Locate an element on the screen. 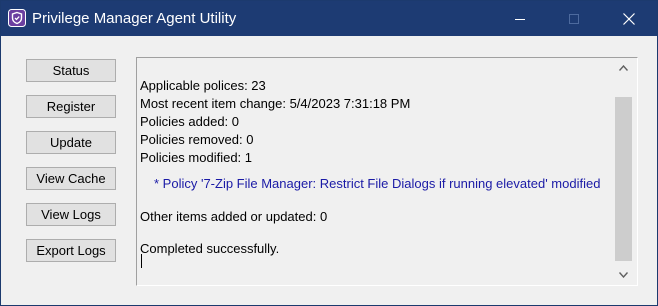 Image resolution: width=658 pixels, height=306 pixels. text-caret is located at coordinates (141, 261).